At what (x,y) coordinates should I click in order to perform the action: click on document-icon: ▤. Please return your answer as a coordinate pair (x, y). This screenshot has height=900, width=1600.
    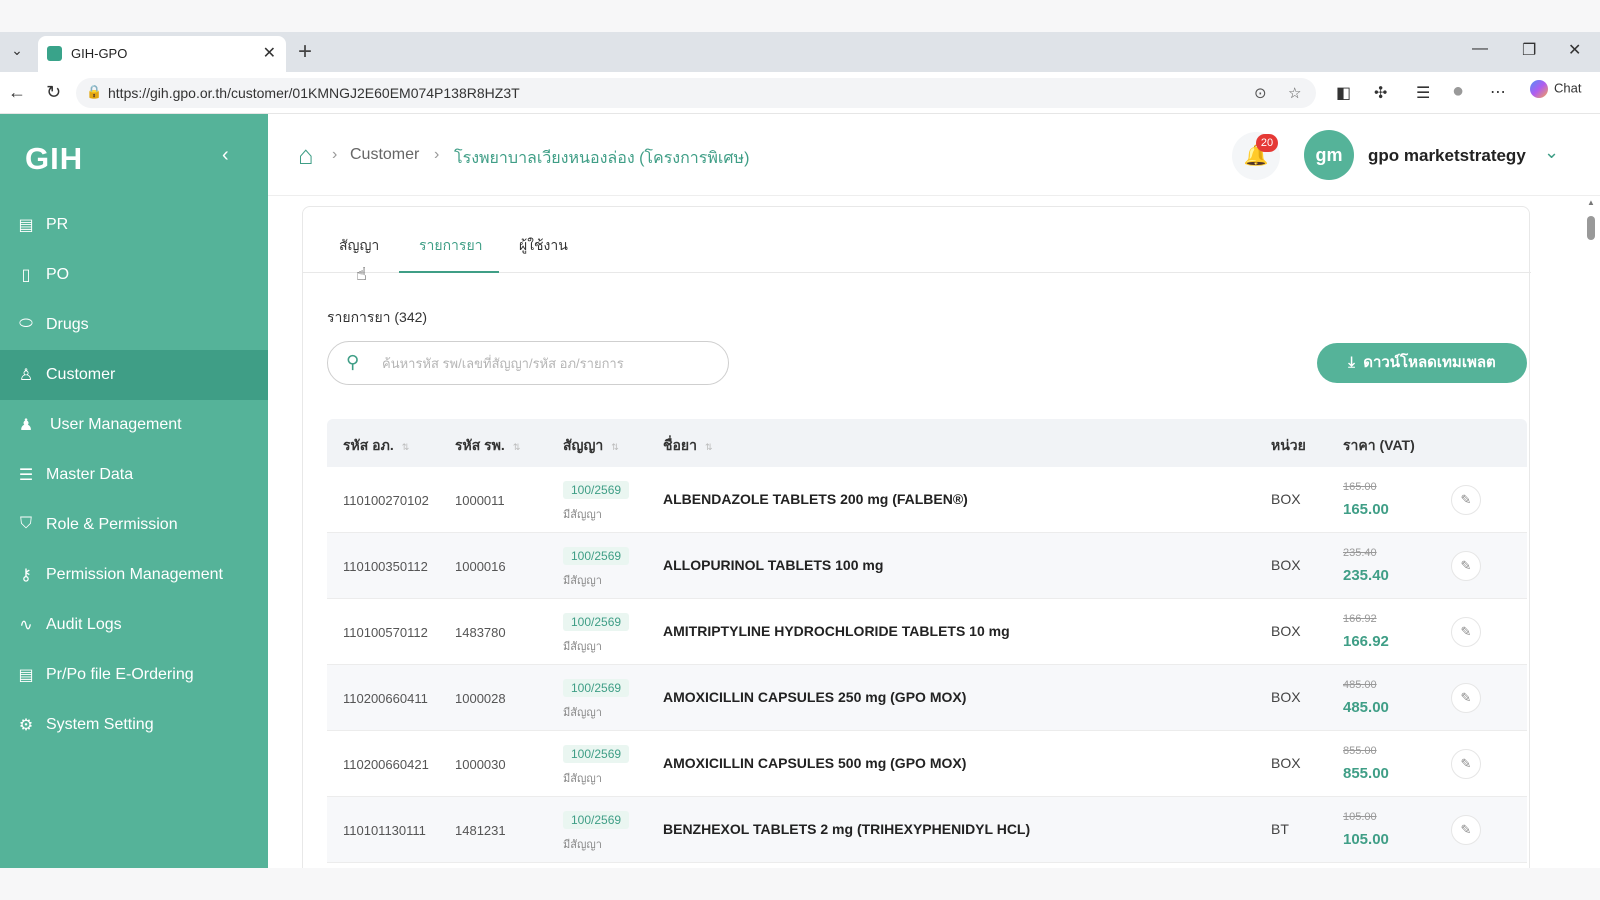
    Looking at the image, I should click on (26, 225).